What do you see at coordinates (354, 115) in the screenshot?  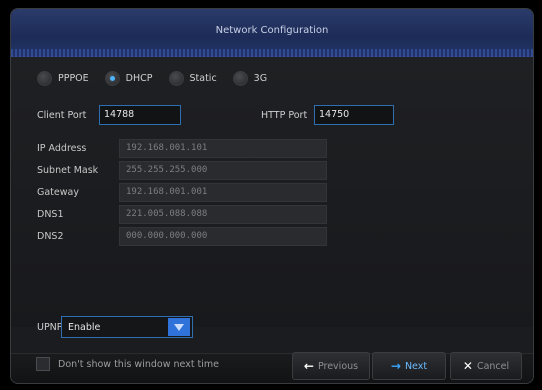 I see `http-port-input: 14750` at bounding box center [354, 115].